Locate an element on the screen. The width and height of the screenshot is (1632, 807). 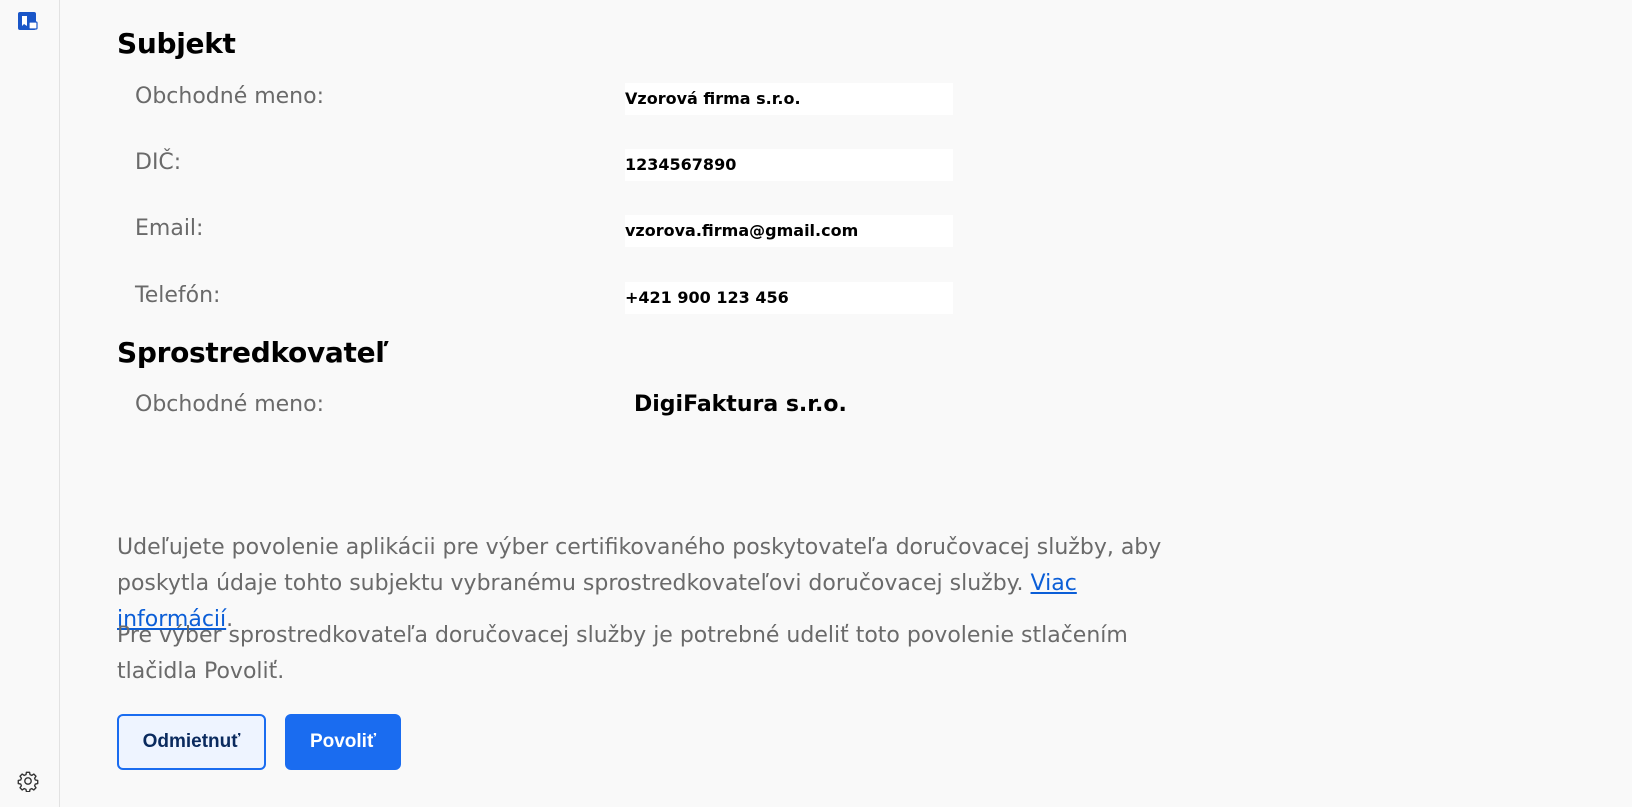
decline-button: Odmietnuť is located at coordinates (191, 742).